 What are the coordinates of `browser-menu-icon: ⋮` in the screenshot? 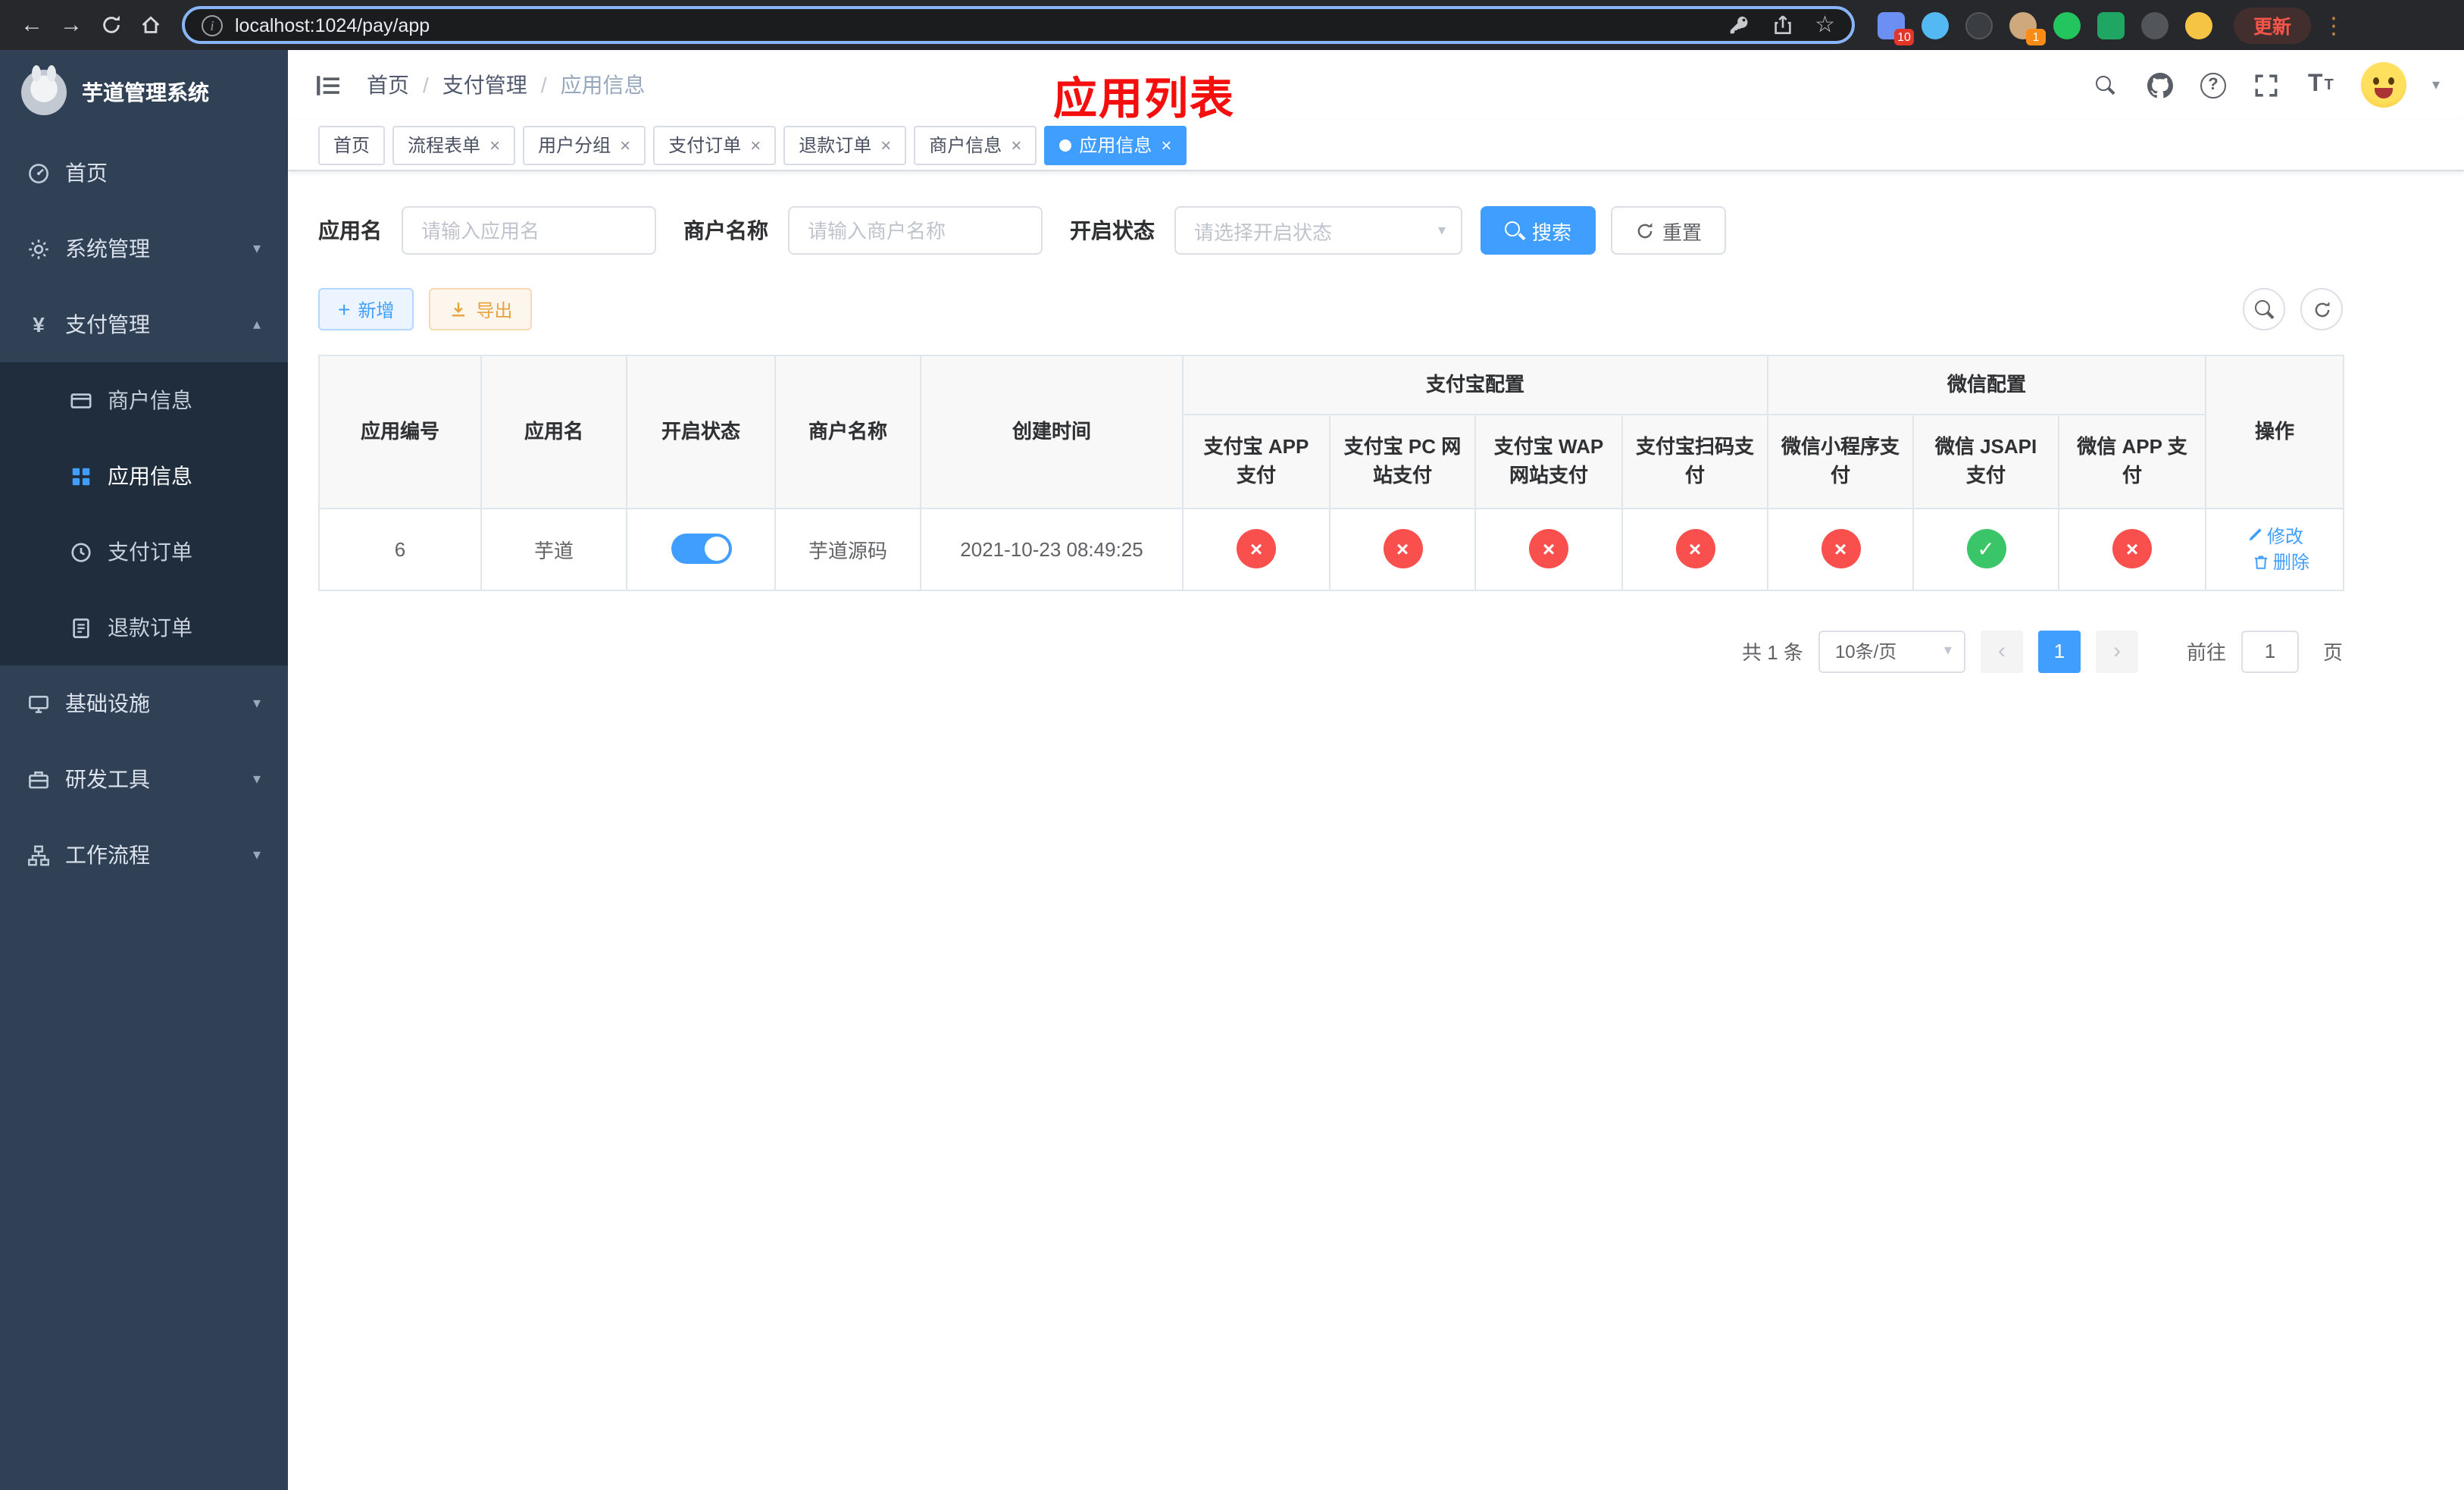 It's located at (2333, 25).